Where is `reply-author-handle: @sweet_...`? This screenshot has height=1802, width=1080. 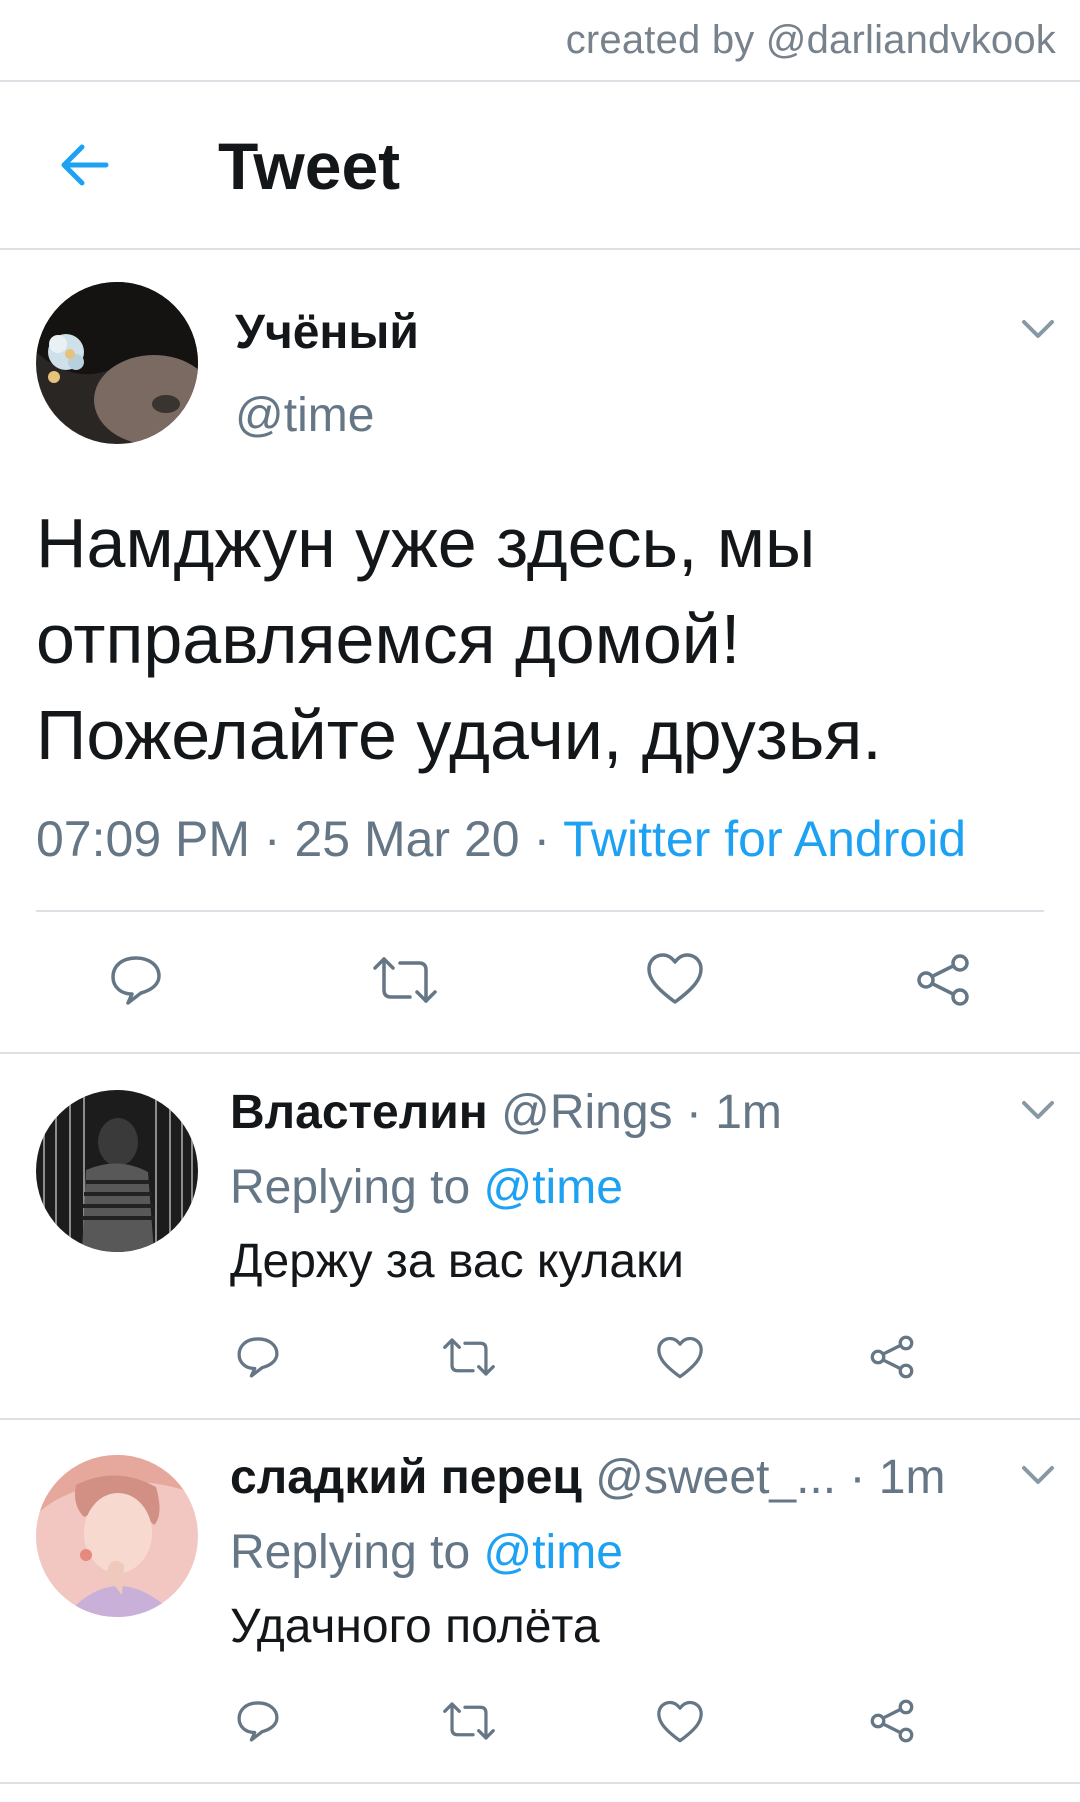 reply-author-handle: @sweet_... is located at coordinates (715, 1477).